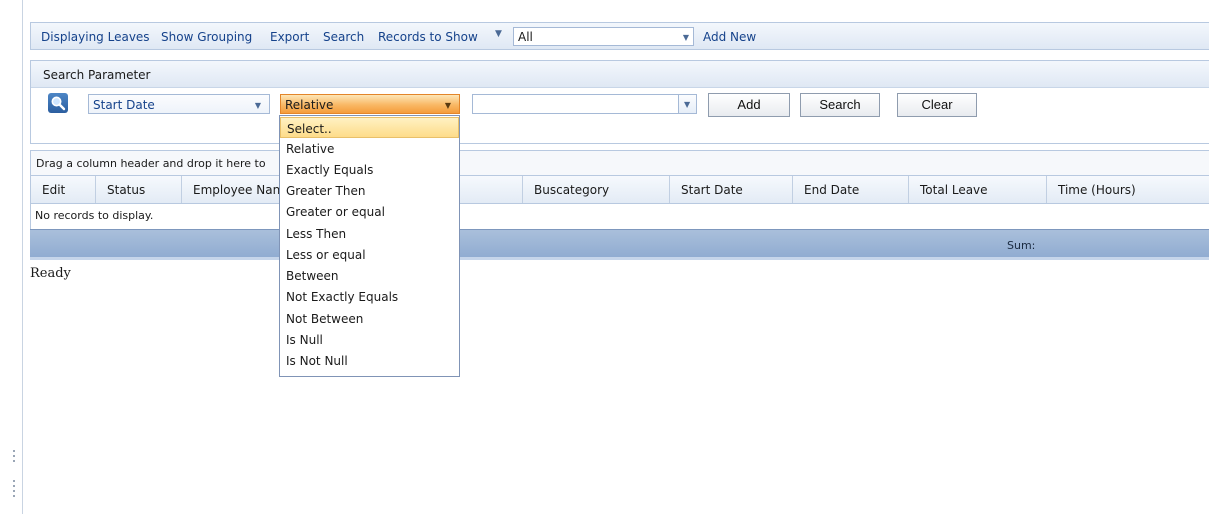 This screenshot has width=1209, height=514. Describe the element at coordinates (596, 189) in the screenshot. I see `column-header-buscategory: Buscategory` at that location.